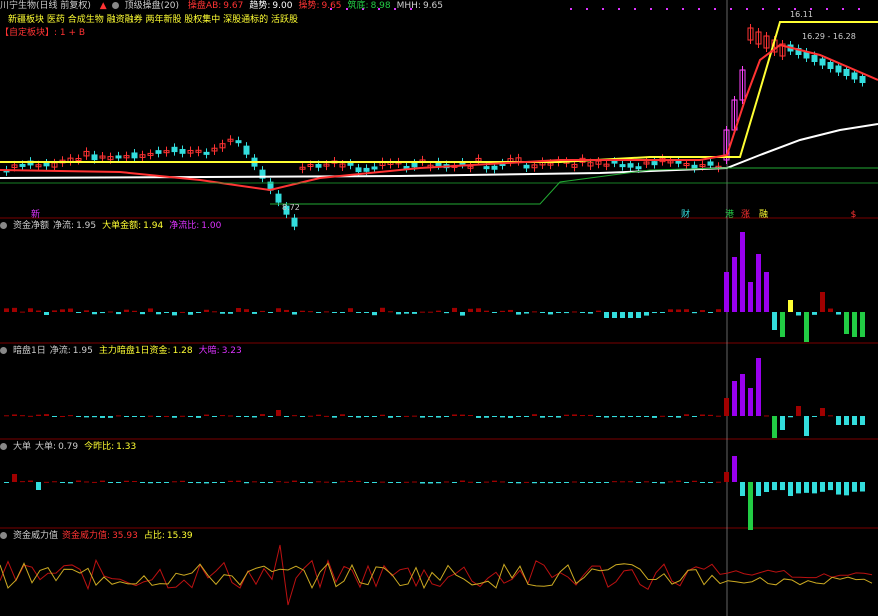  I want to click on indicator-gear-icon, so click(115, 5).